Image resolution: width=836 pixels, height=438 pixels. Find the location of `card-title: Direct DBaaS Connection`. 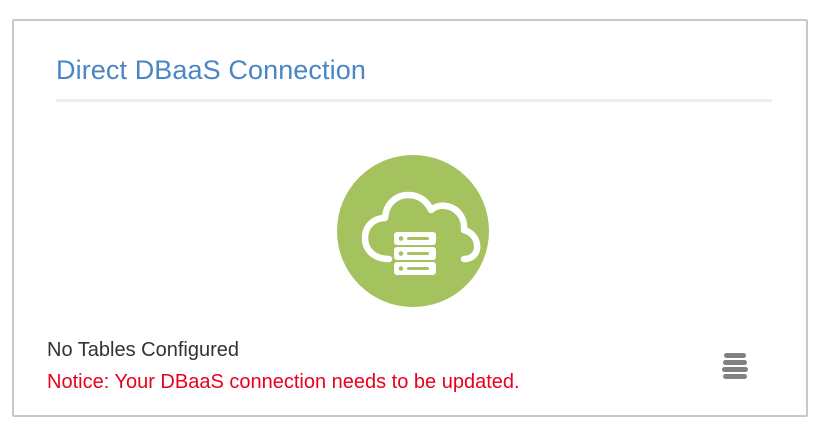

card-title: Direct DBaaS Connection is located at coordinates (211, 70).